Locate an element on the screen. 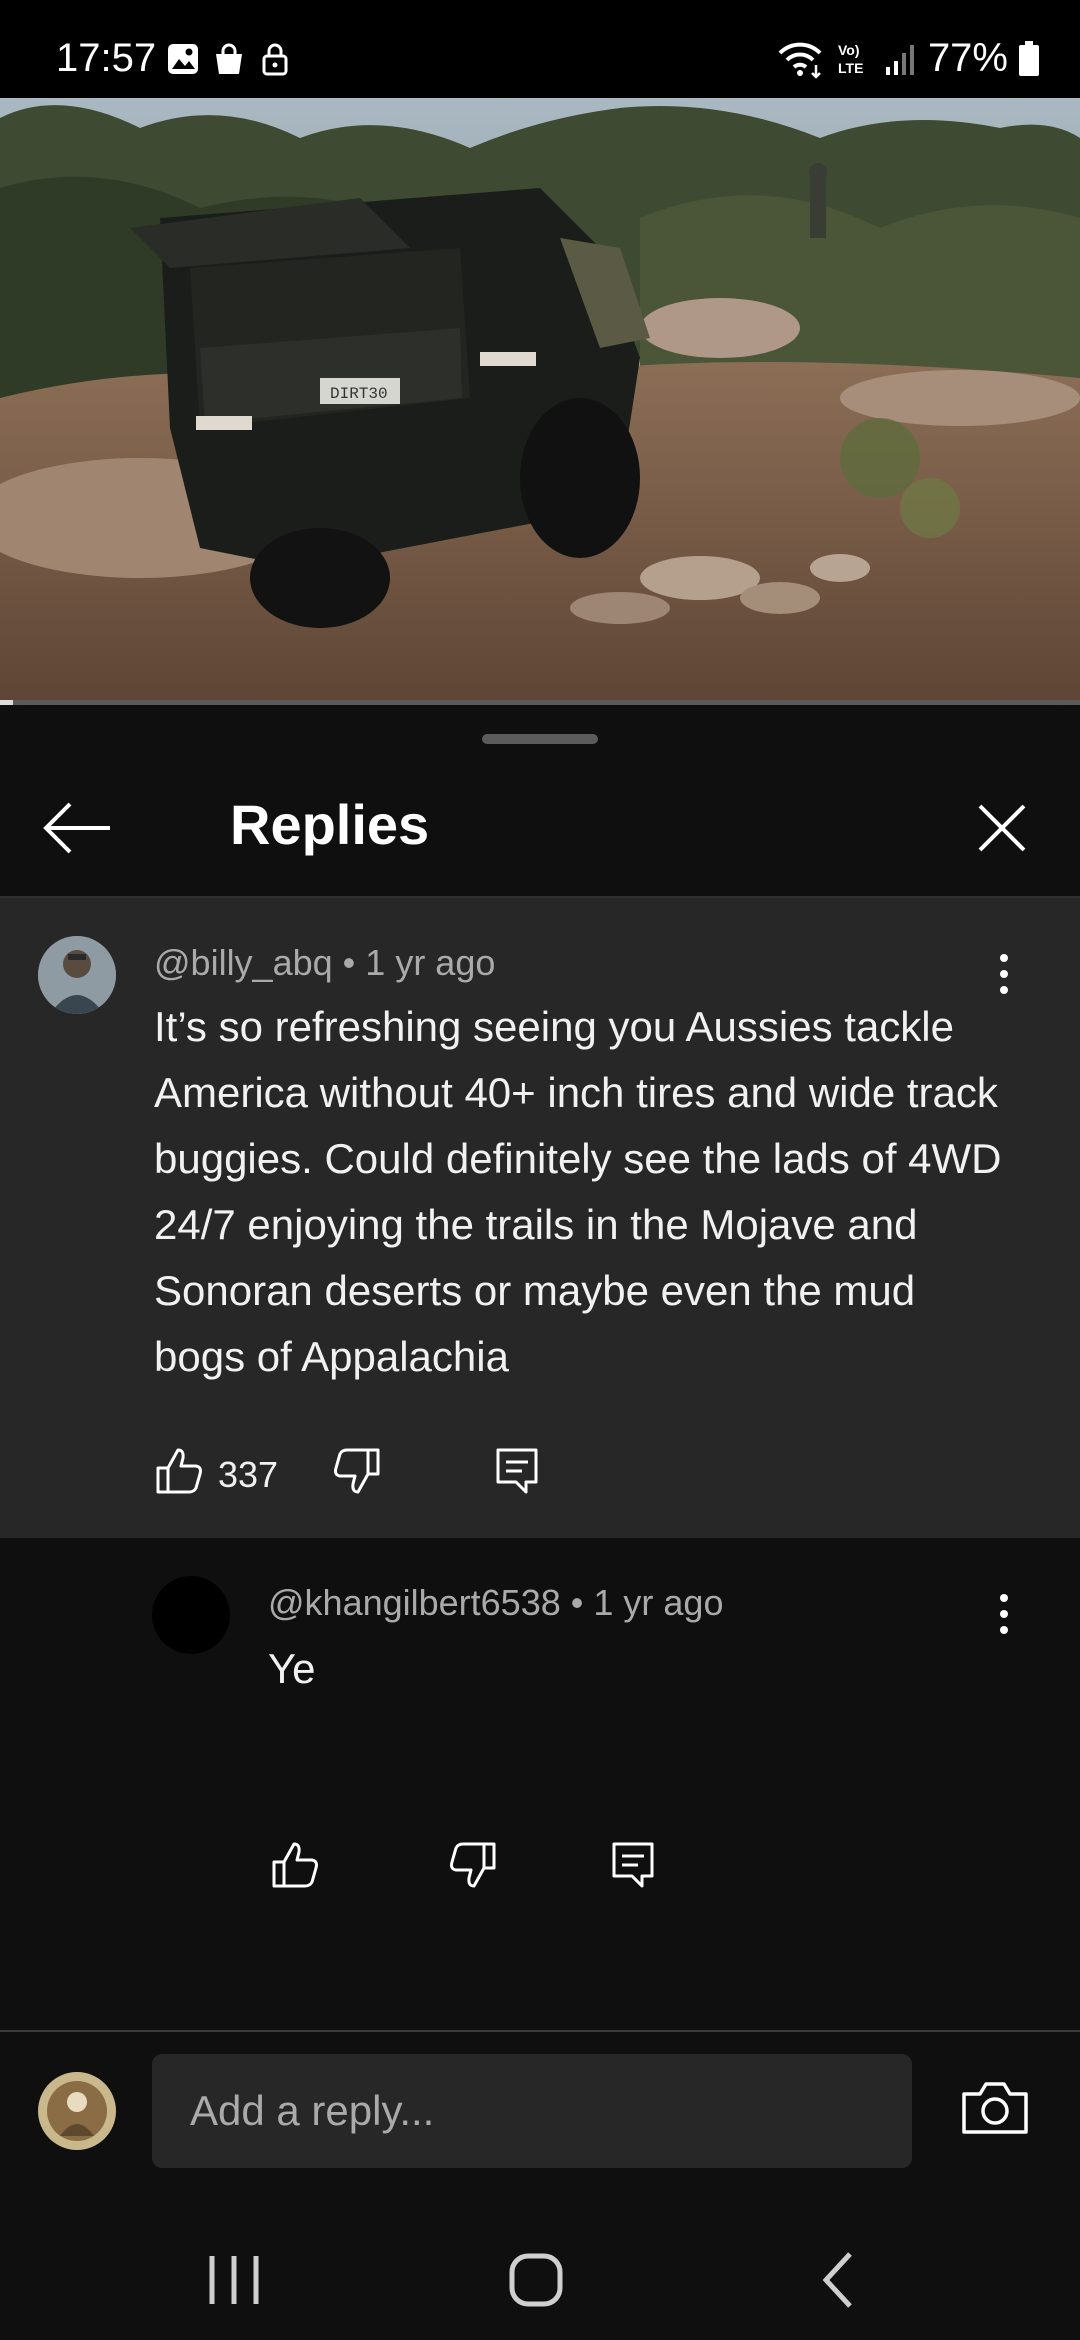 The image size is (1080, 2340). back-arrow-icon is located at coordinates (78, 828).